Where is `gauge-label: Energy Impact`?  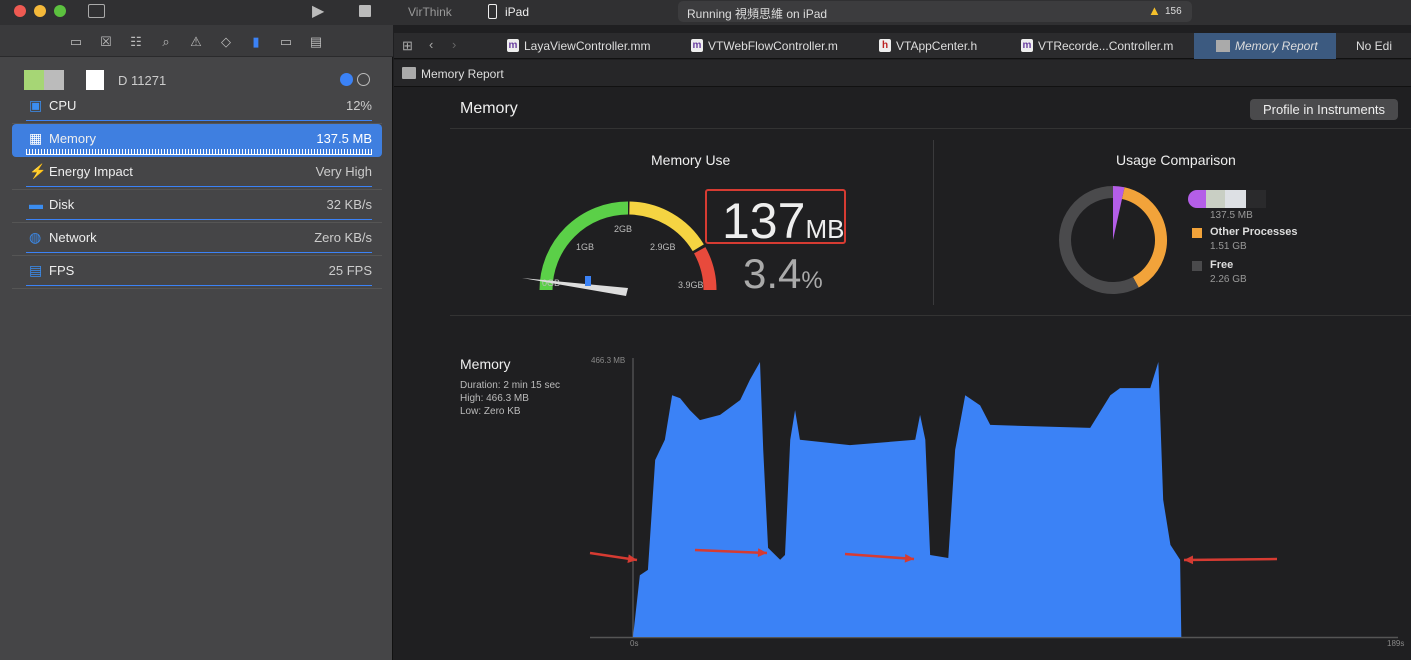 gauge-label: Energy Impact is located at coordinates (91, 171).